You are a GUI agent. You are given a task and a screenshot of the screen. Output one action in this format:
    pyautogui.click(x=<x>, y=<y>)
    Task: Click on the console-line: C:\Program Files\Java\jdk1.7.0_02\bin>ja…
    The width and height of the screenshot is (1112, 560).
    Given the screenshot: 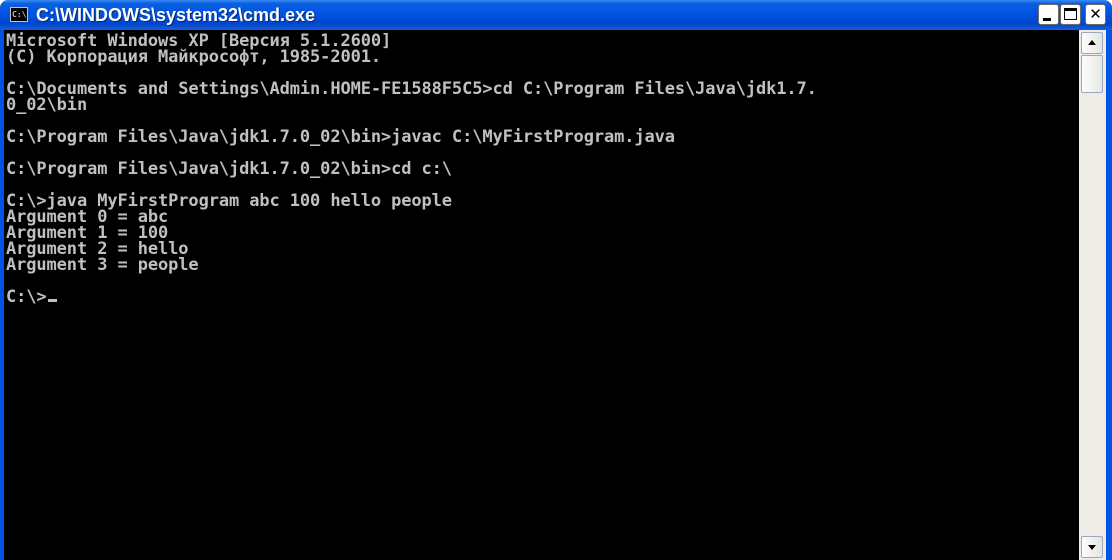 What is the action you would take?
    pyautogui.click(x=340, y=137)
    